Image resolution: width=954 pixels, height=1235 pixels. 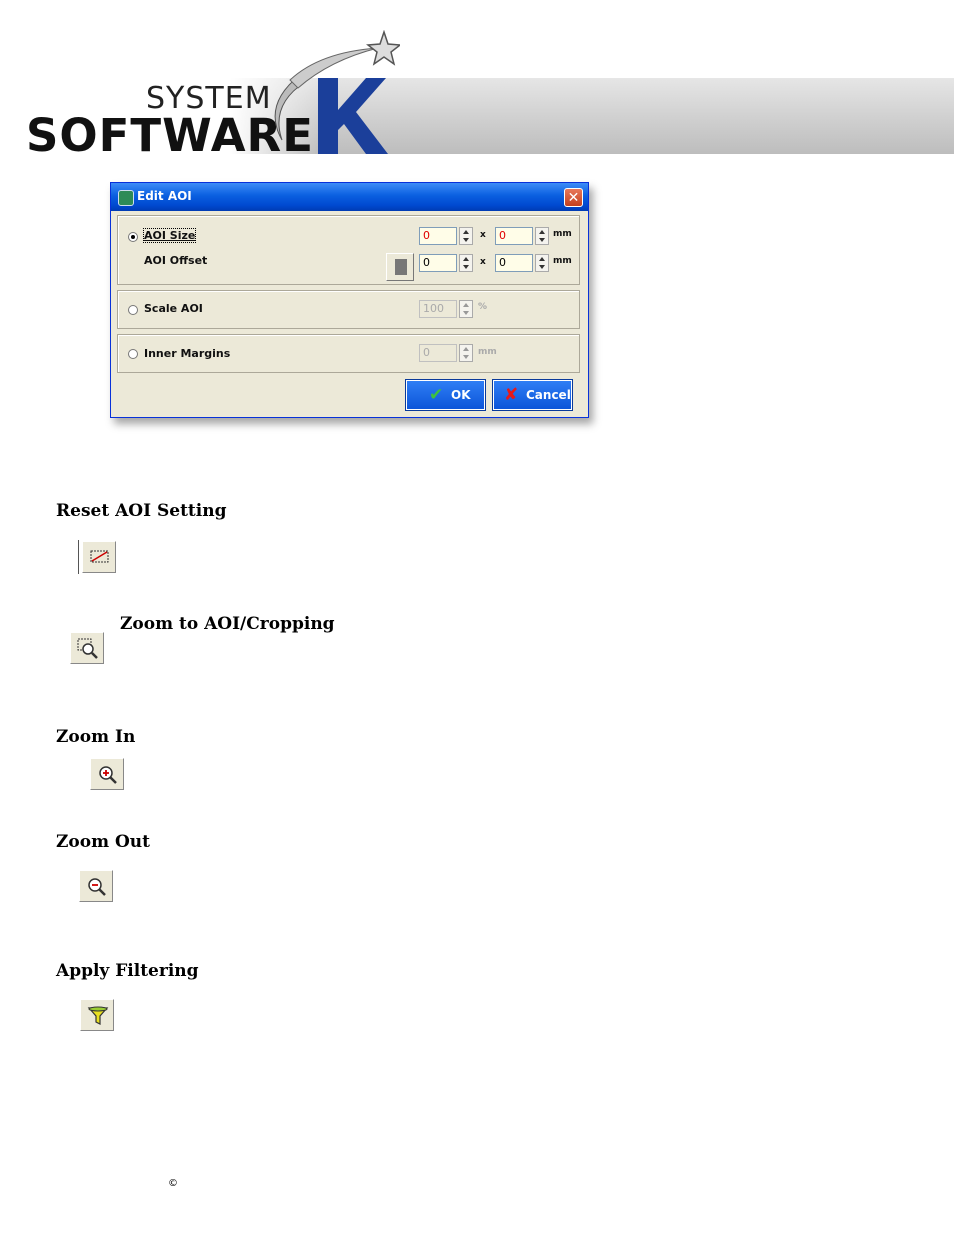 What do you see at coordinates (133, 310) in the screenshot?
I see `scale-aoi-radio` at bounding box center [133, 310].